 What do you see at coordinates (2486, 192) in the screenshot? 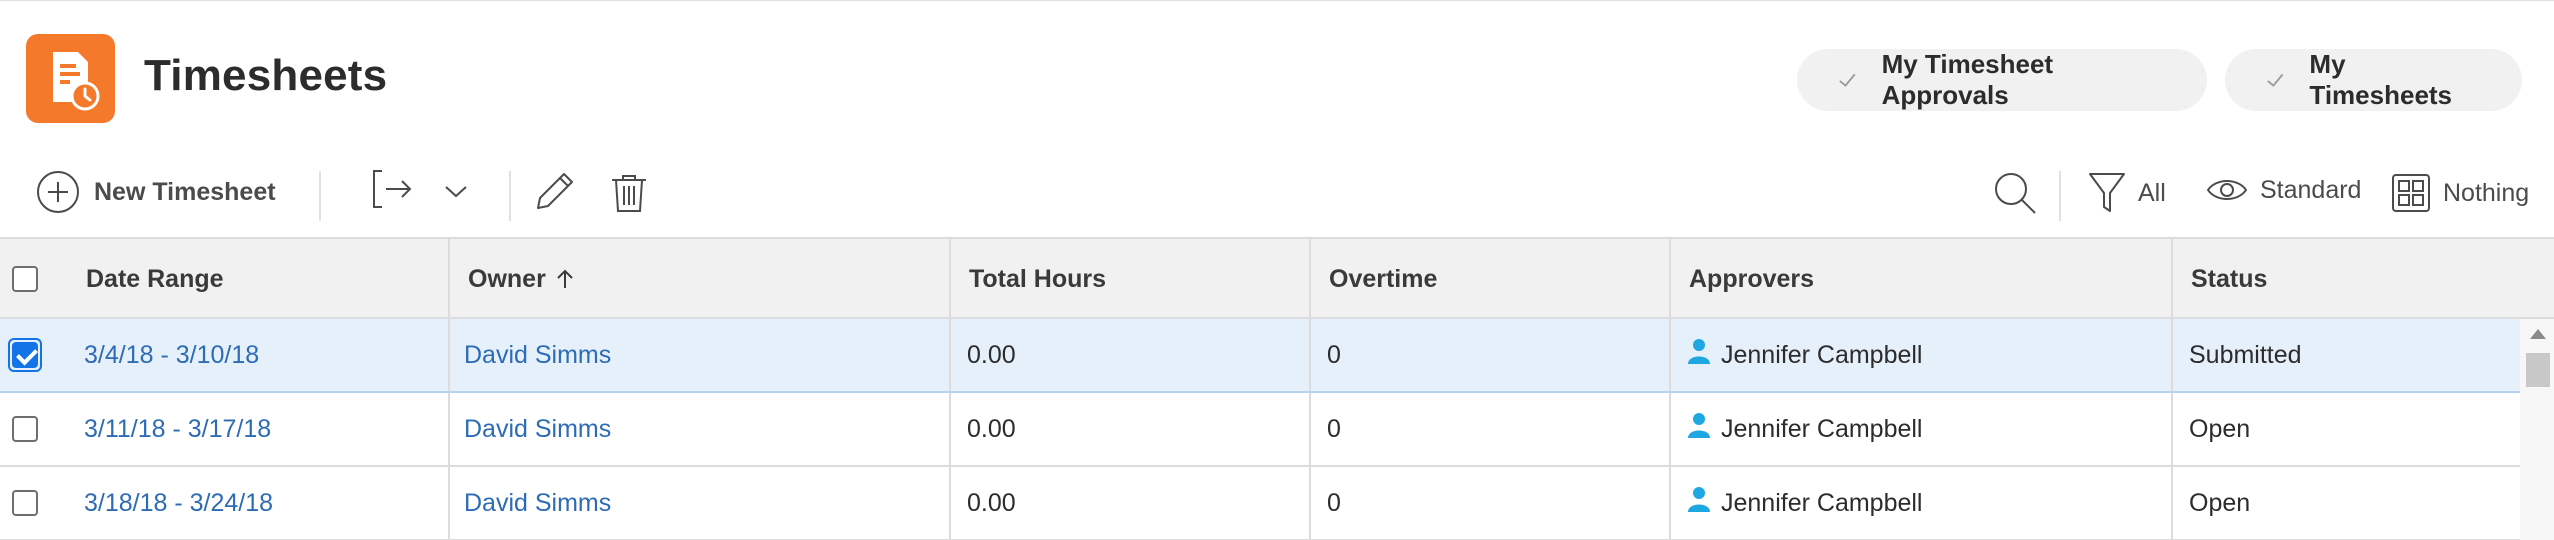
I see `group-label: Nothing` at bounding box center [2486, 192].